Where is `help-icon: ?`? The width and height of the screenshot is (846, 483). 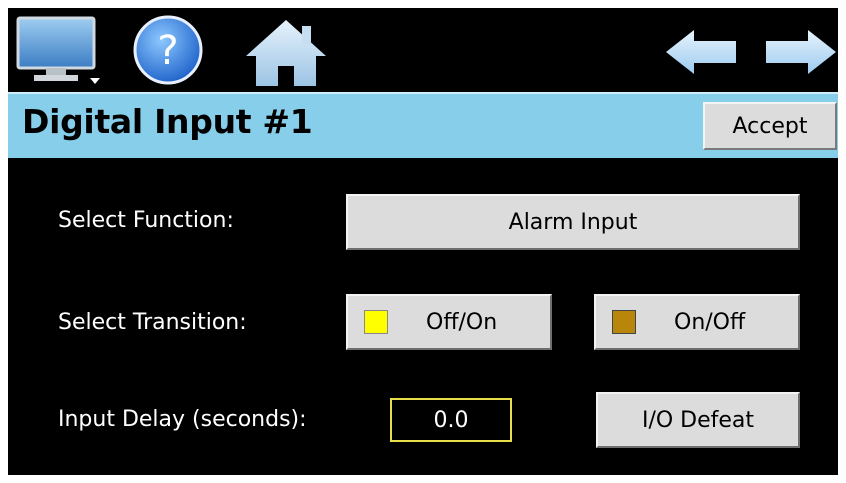
help-icon: ? is located at coordinates (168, 50).